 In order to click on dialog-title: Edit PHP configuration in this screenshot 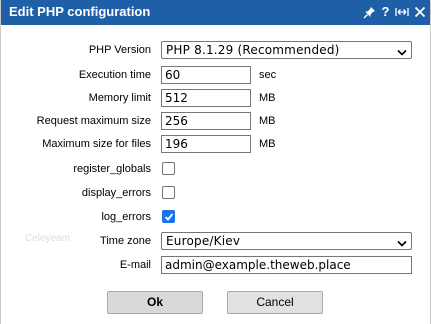, I will do `click(80, 11)`.